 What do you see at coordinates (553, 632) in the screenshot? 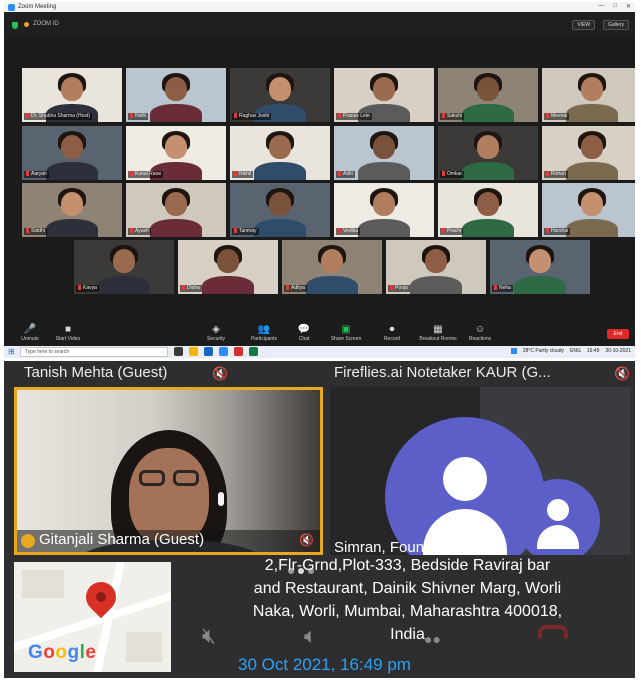
I see `end-call-phone-icon` at bounding box center [553, 632].